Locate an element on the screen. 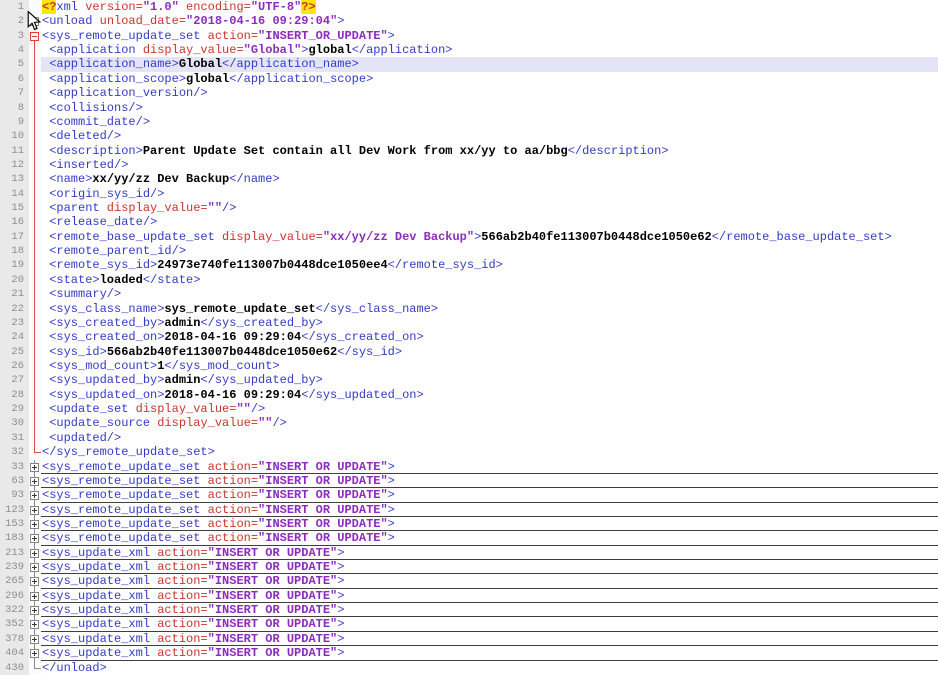  code-segment: <remote_sys_id> is located at coordinates (100, 265).